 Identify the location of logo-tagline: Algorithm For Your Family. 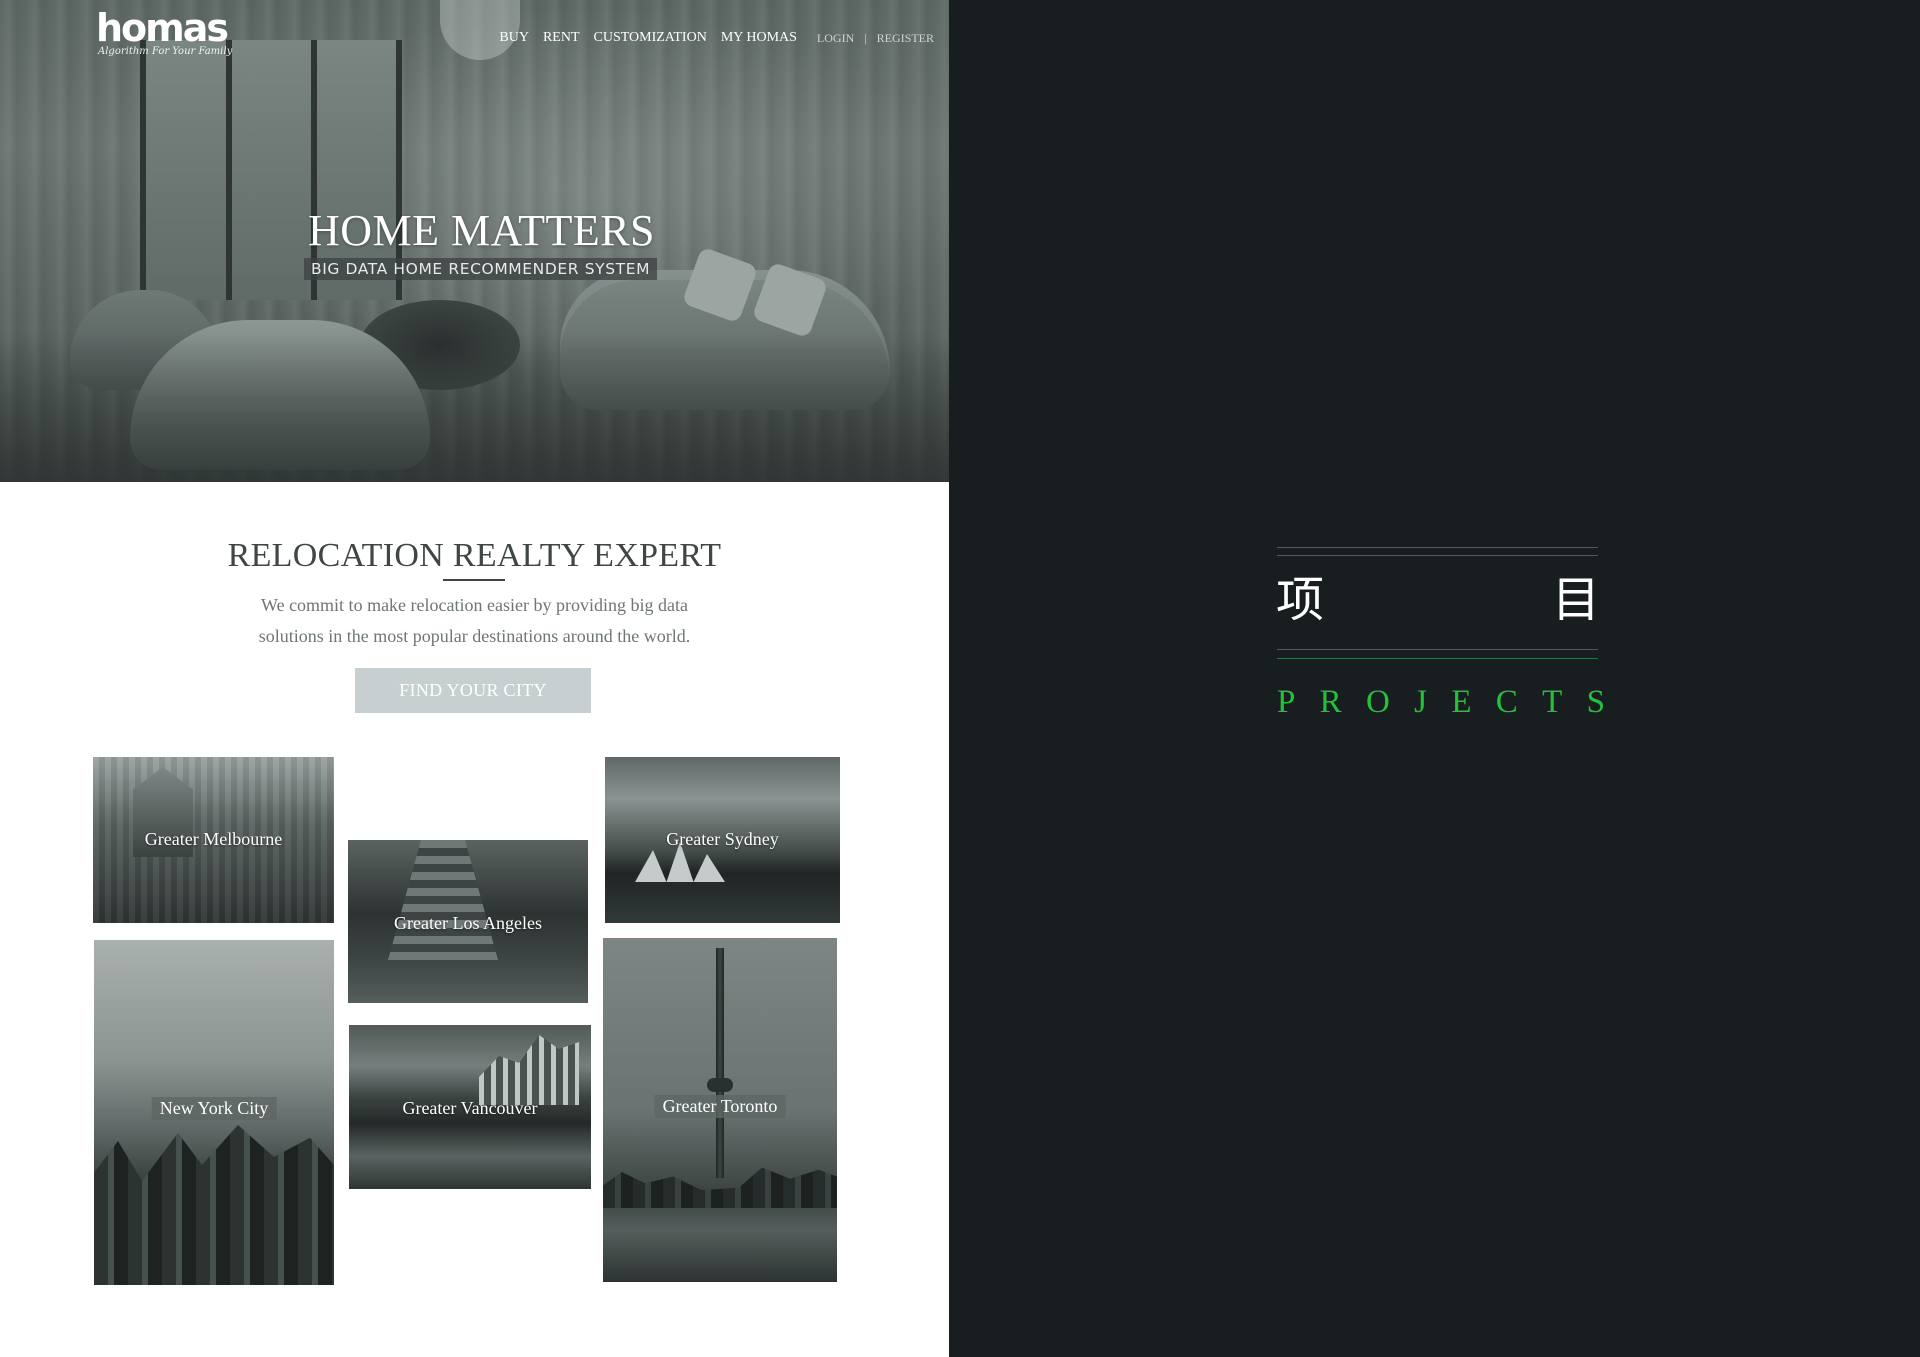
(165, 51).